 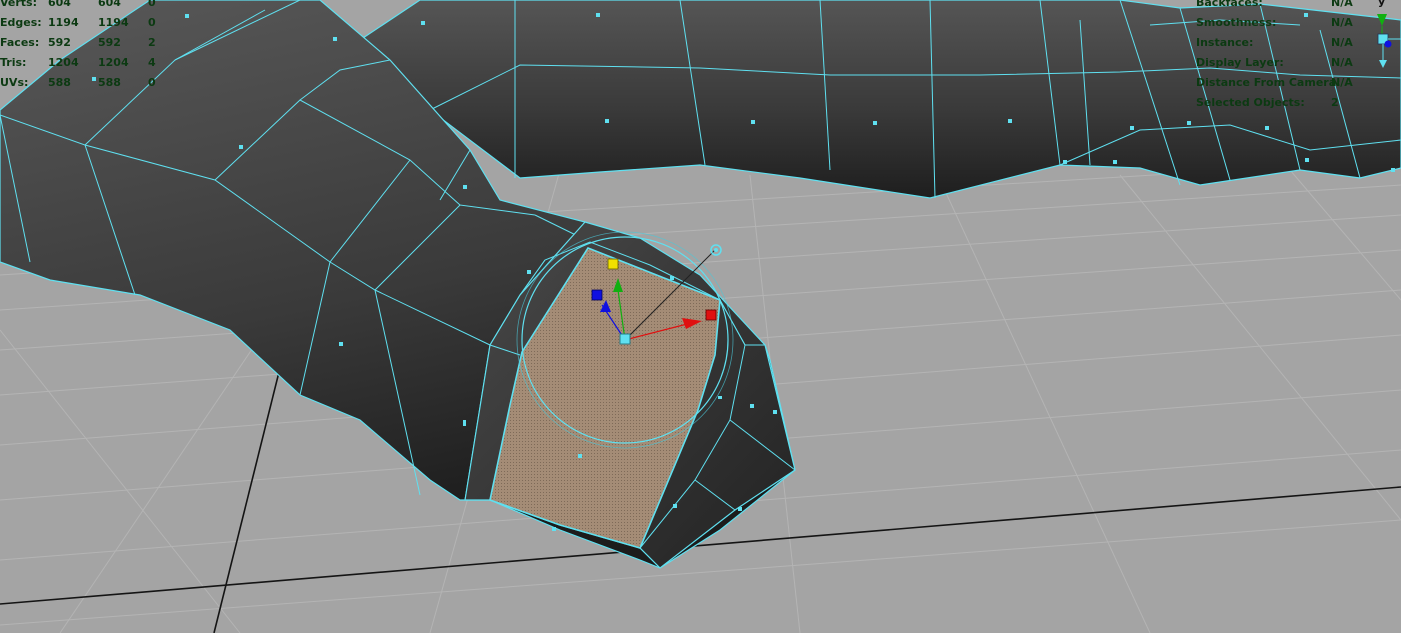 I want to click on hud-label: Selected Objects:, so click(x=1250, y=102).